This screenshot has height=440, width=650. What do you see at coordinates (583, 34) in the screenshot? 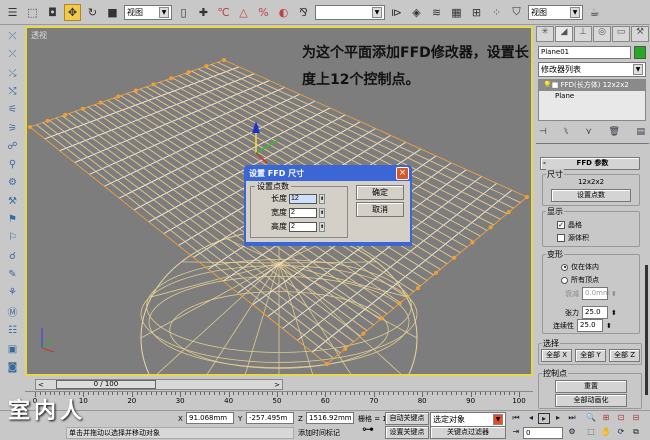
I see `hierarchy-tab-icon: ⊥` at bounding box center [583, 34].